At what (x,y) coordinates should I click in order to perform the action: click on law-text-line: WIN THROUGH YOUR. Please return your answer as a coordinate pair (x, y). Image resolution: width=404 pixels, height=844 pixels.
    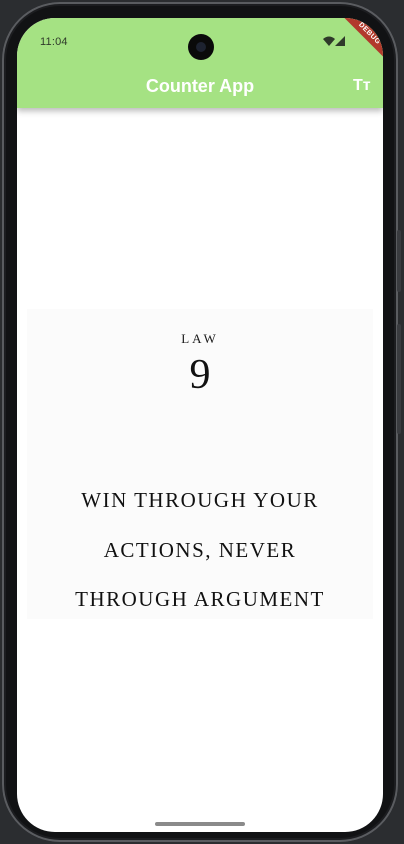
    Looking at the image, I should click on (200, 500).